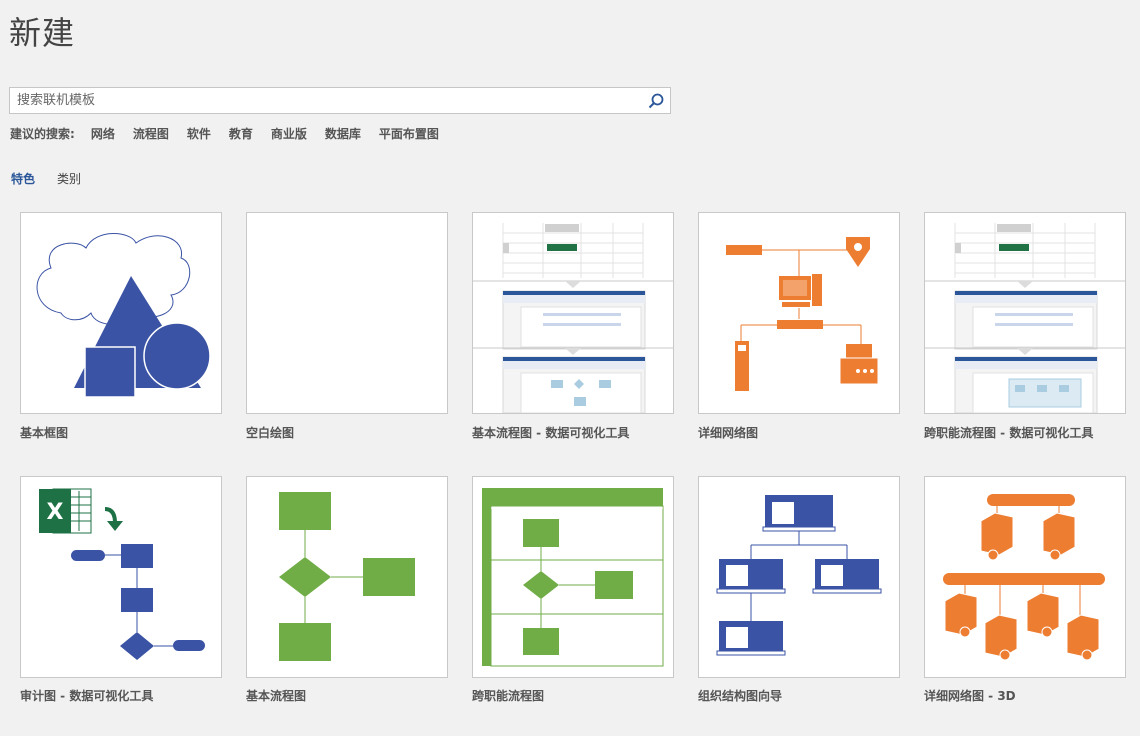  Describe the element at coordinates (289, 133) in the screenshot. I see `suggestion-business: 商业版` at that location.